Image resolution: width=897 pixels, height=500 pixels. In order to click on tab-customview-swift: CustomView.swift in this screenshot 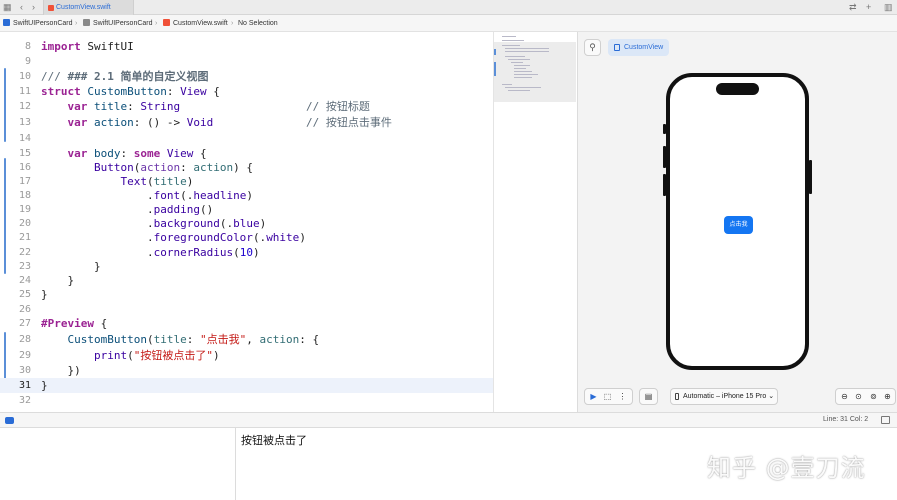, I will do `click(88, 7)`.